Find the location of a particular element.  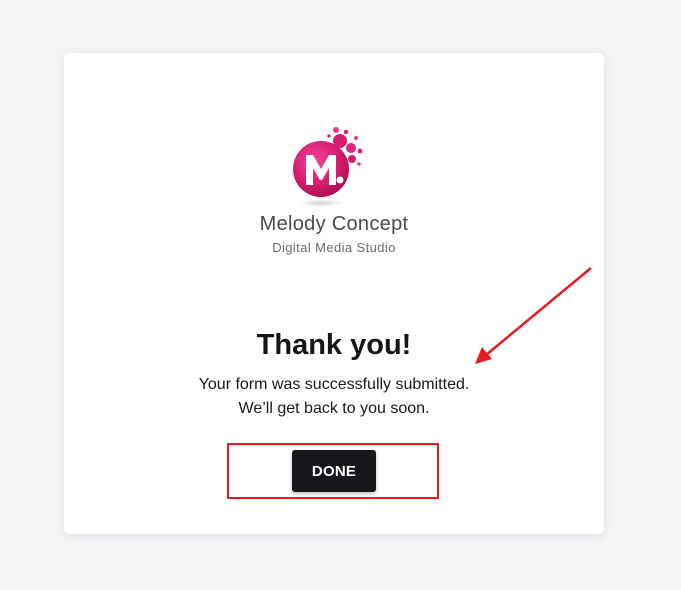

done-button: DONE is located at coordinates (334, 471).